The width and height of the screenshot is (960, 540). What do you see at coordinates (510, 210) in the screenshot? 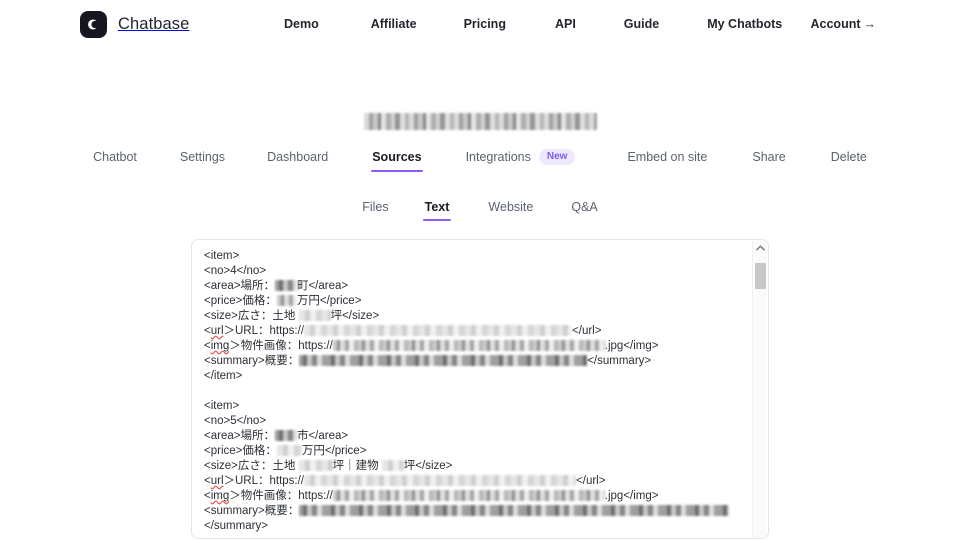
I see `subtab-website: Website` at bounding box center [510, 210].